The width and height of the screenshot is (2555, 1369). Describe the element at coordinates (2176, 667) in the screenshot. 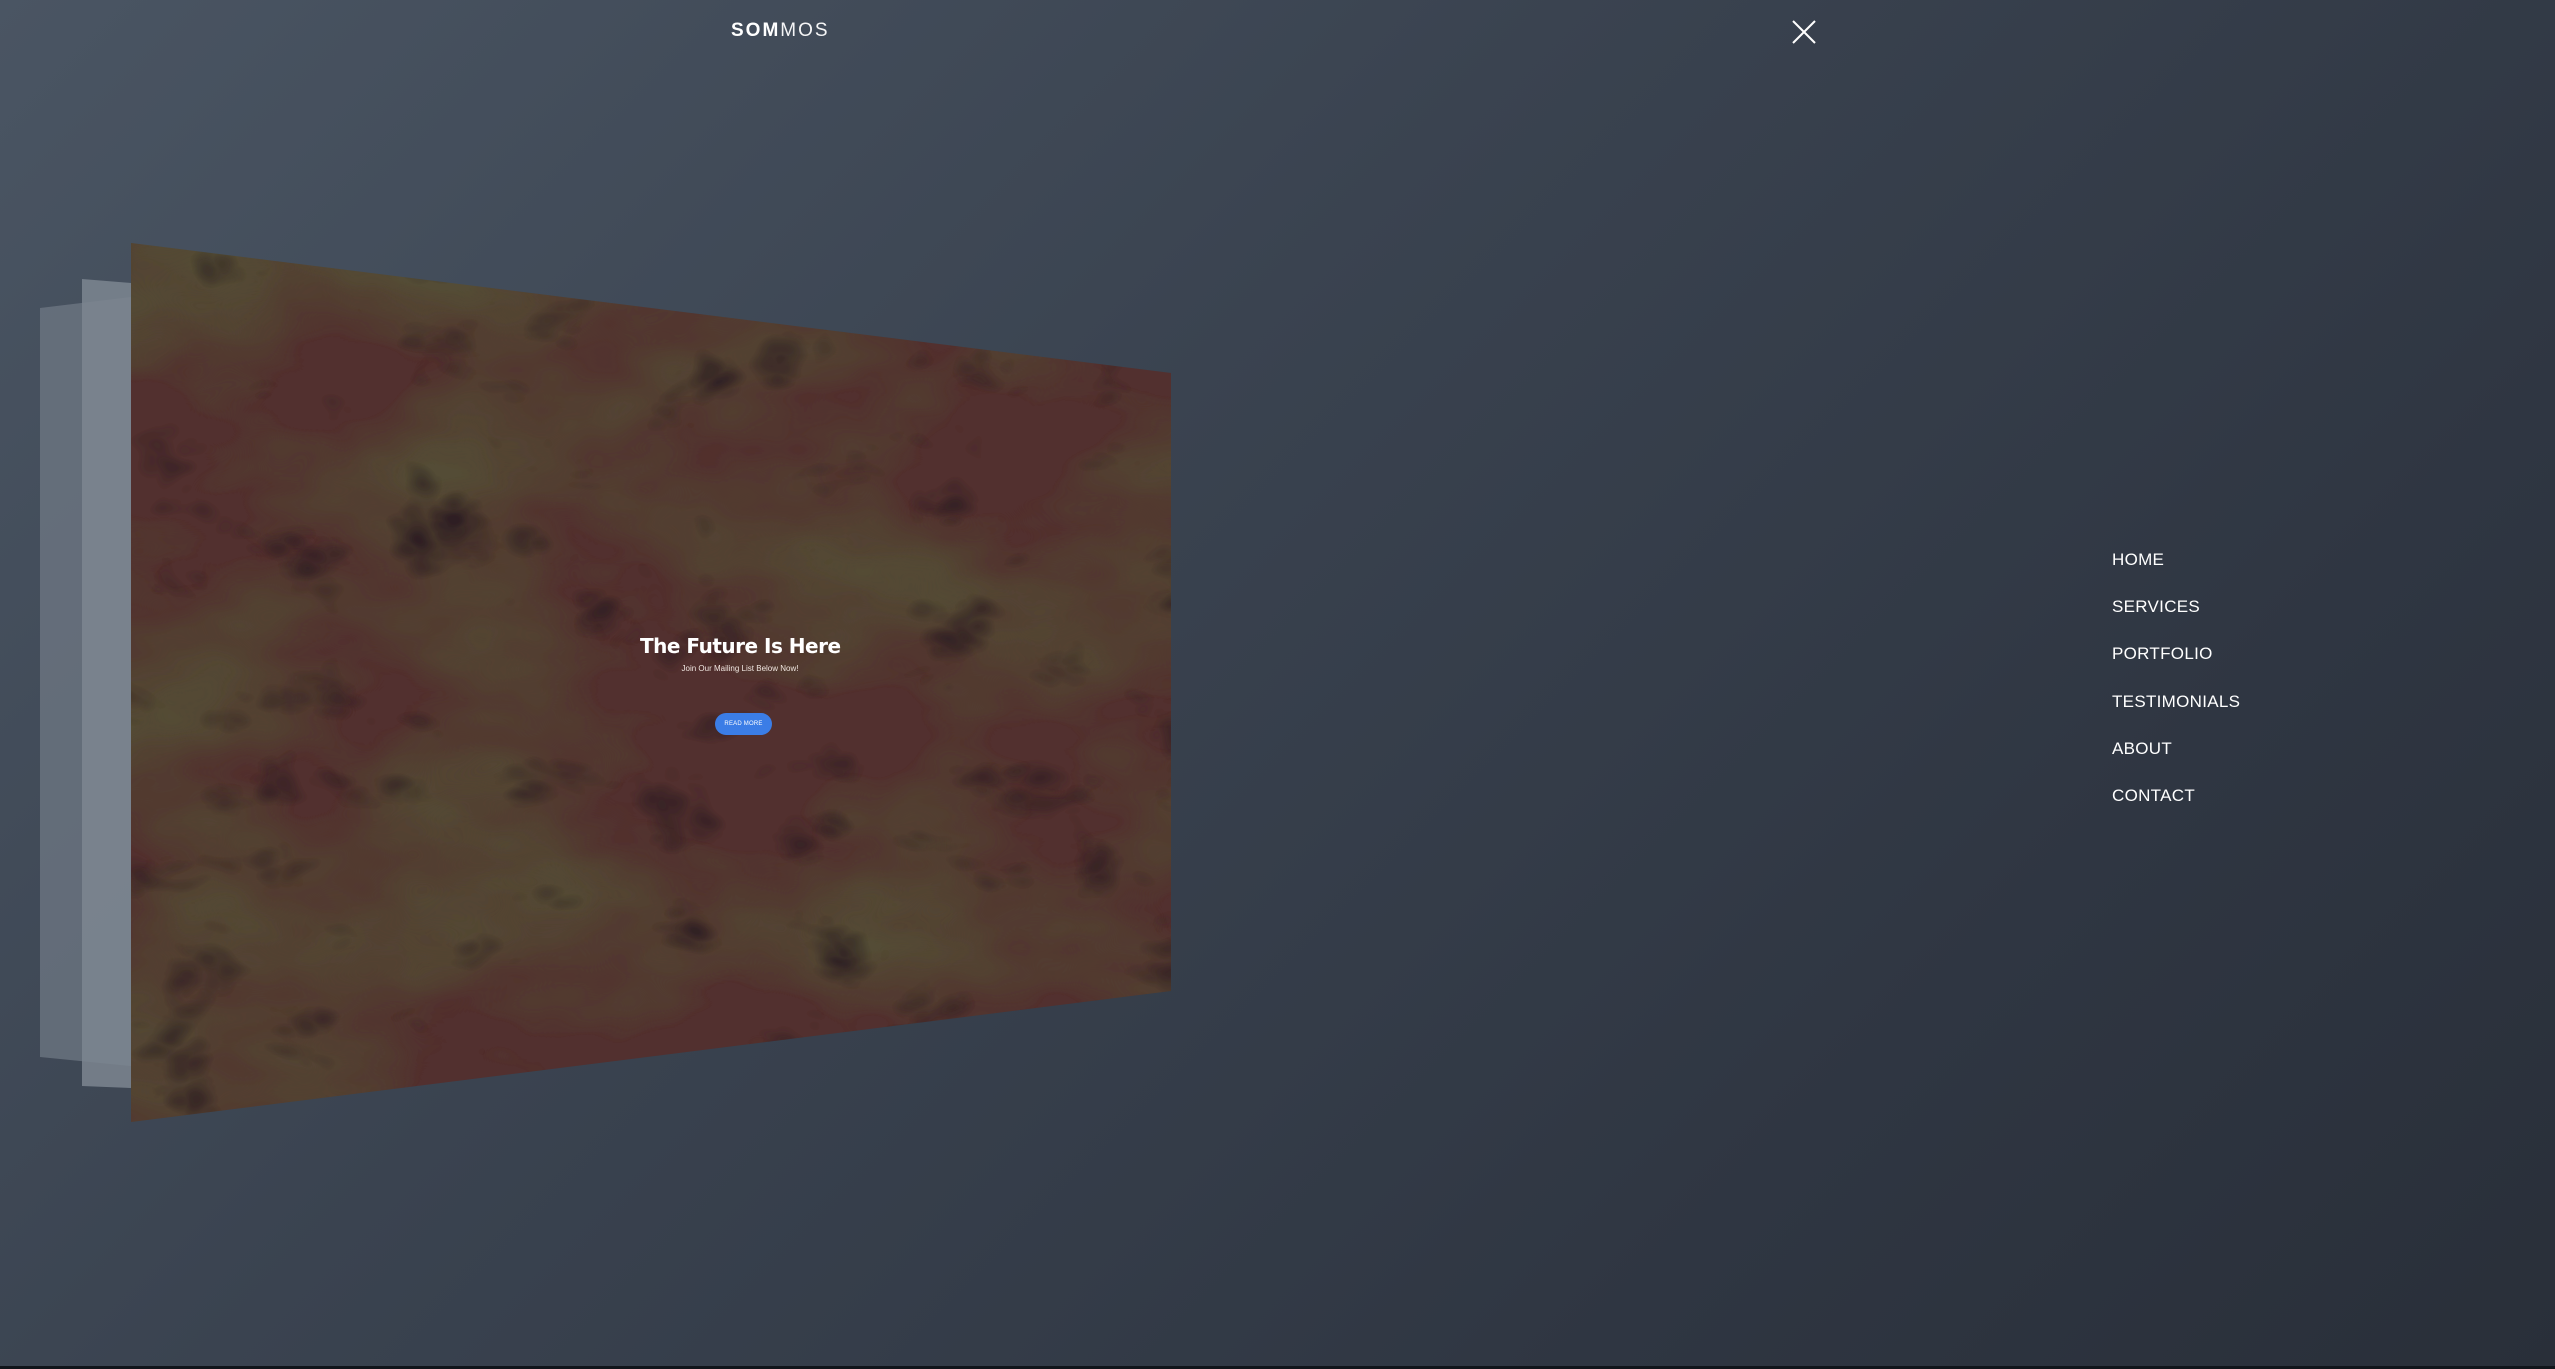

I see `nav-item-portfolio: PORTFOLIO` at that location.